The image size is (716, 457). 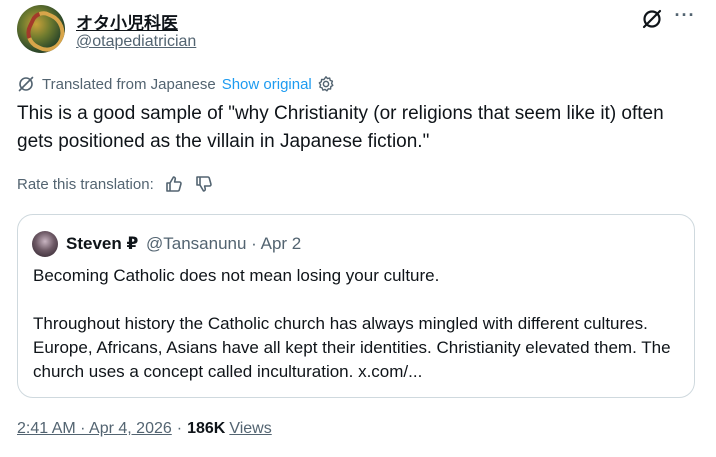 I want to click on author-handle: @otapediatrician, so click(x=136, y=42).